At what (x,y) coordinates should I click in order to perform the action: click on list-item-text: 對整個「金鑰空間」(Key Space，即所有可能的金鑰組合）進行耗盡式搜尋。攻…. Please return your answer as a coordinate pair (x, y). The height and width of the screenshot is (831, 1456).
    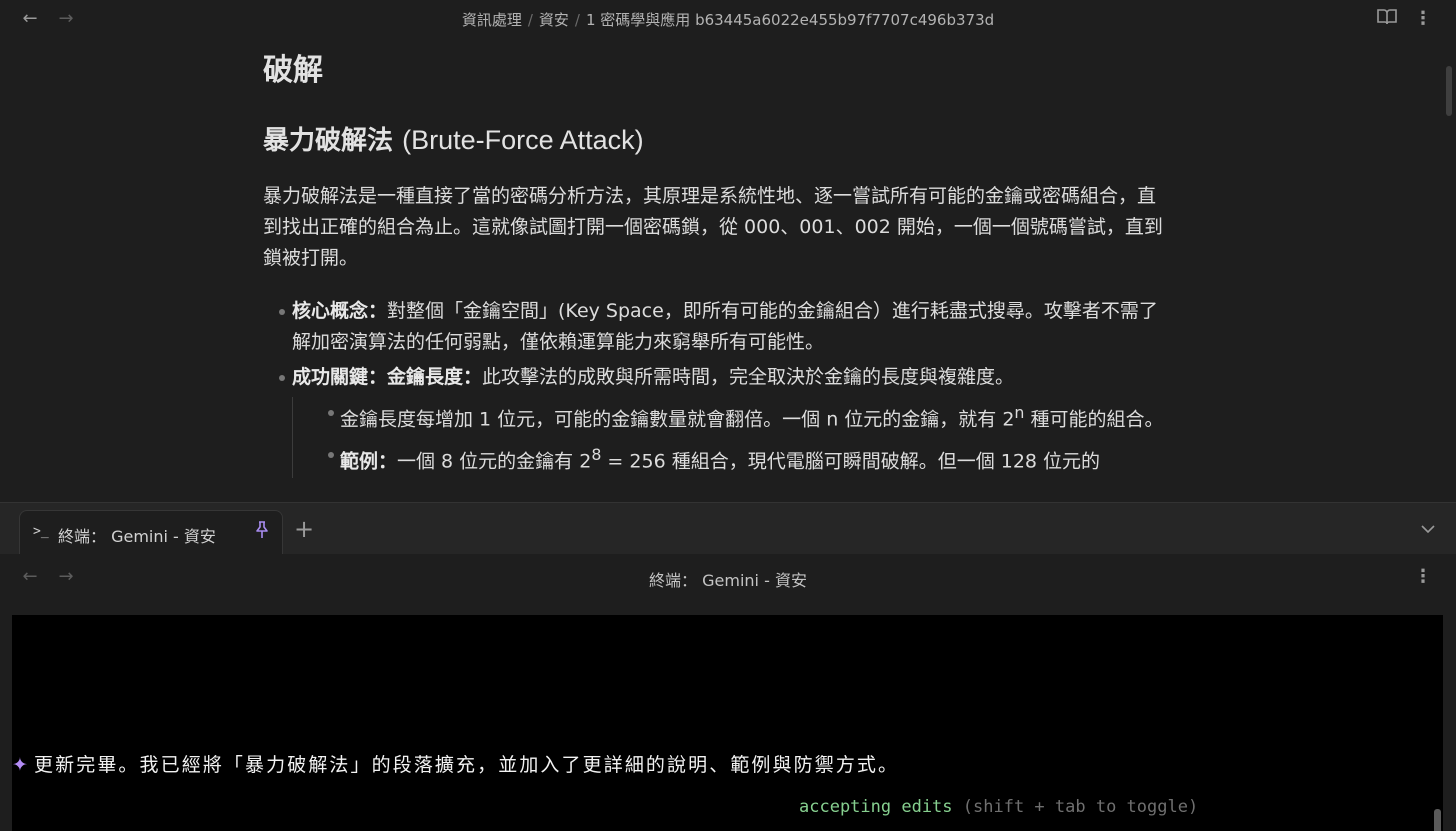
    Looking at the image, I should click on (725, 326).